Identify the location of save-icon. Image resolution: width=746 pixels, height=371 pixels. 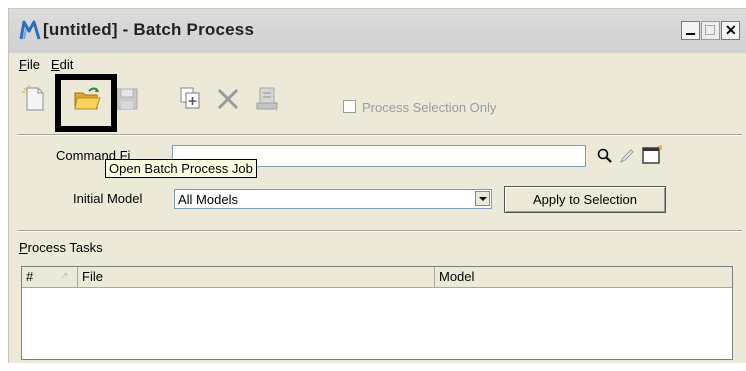
(127, 99).